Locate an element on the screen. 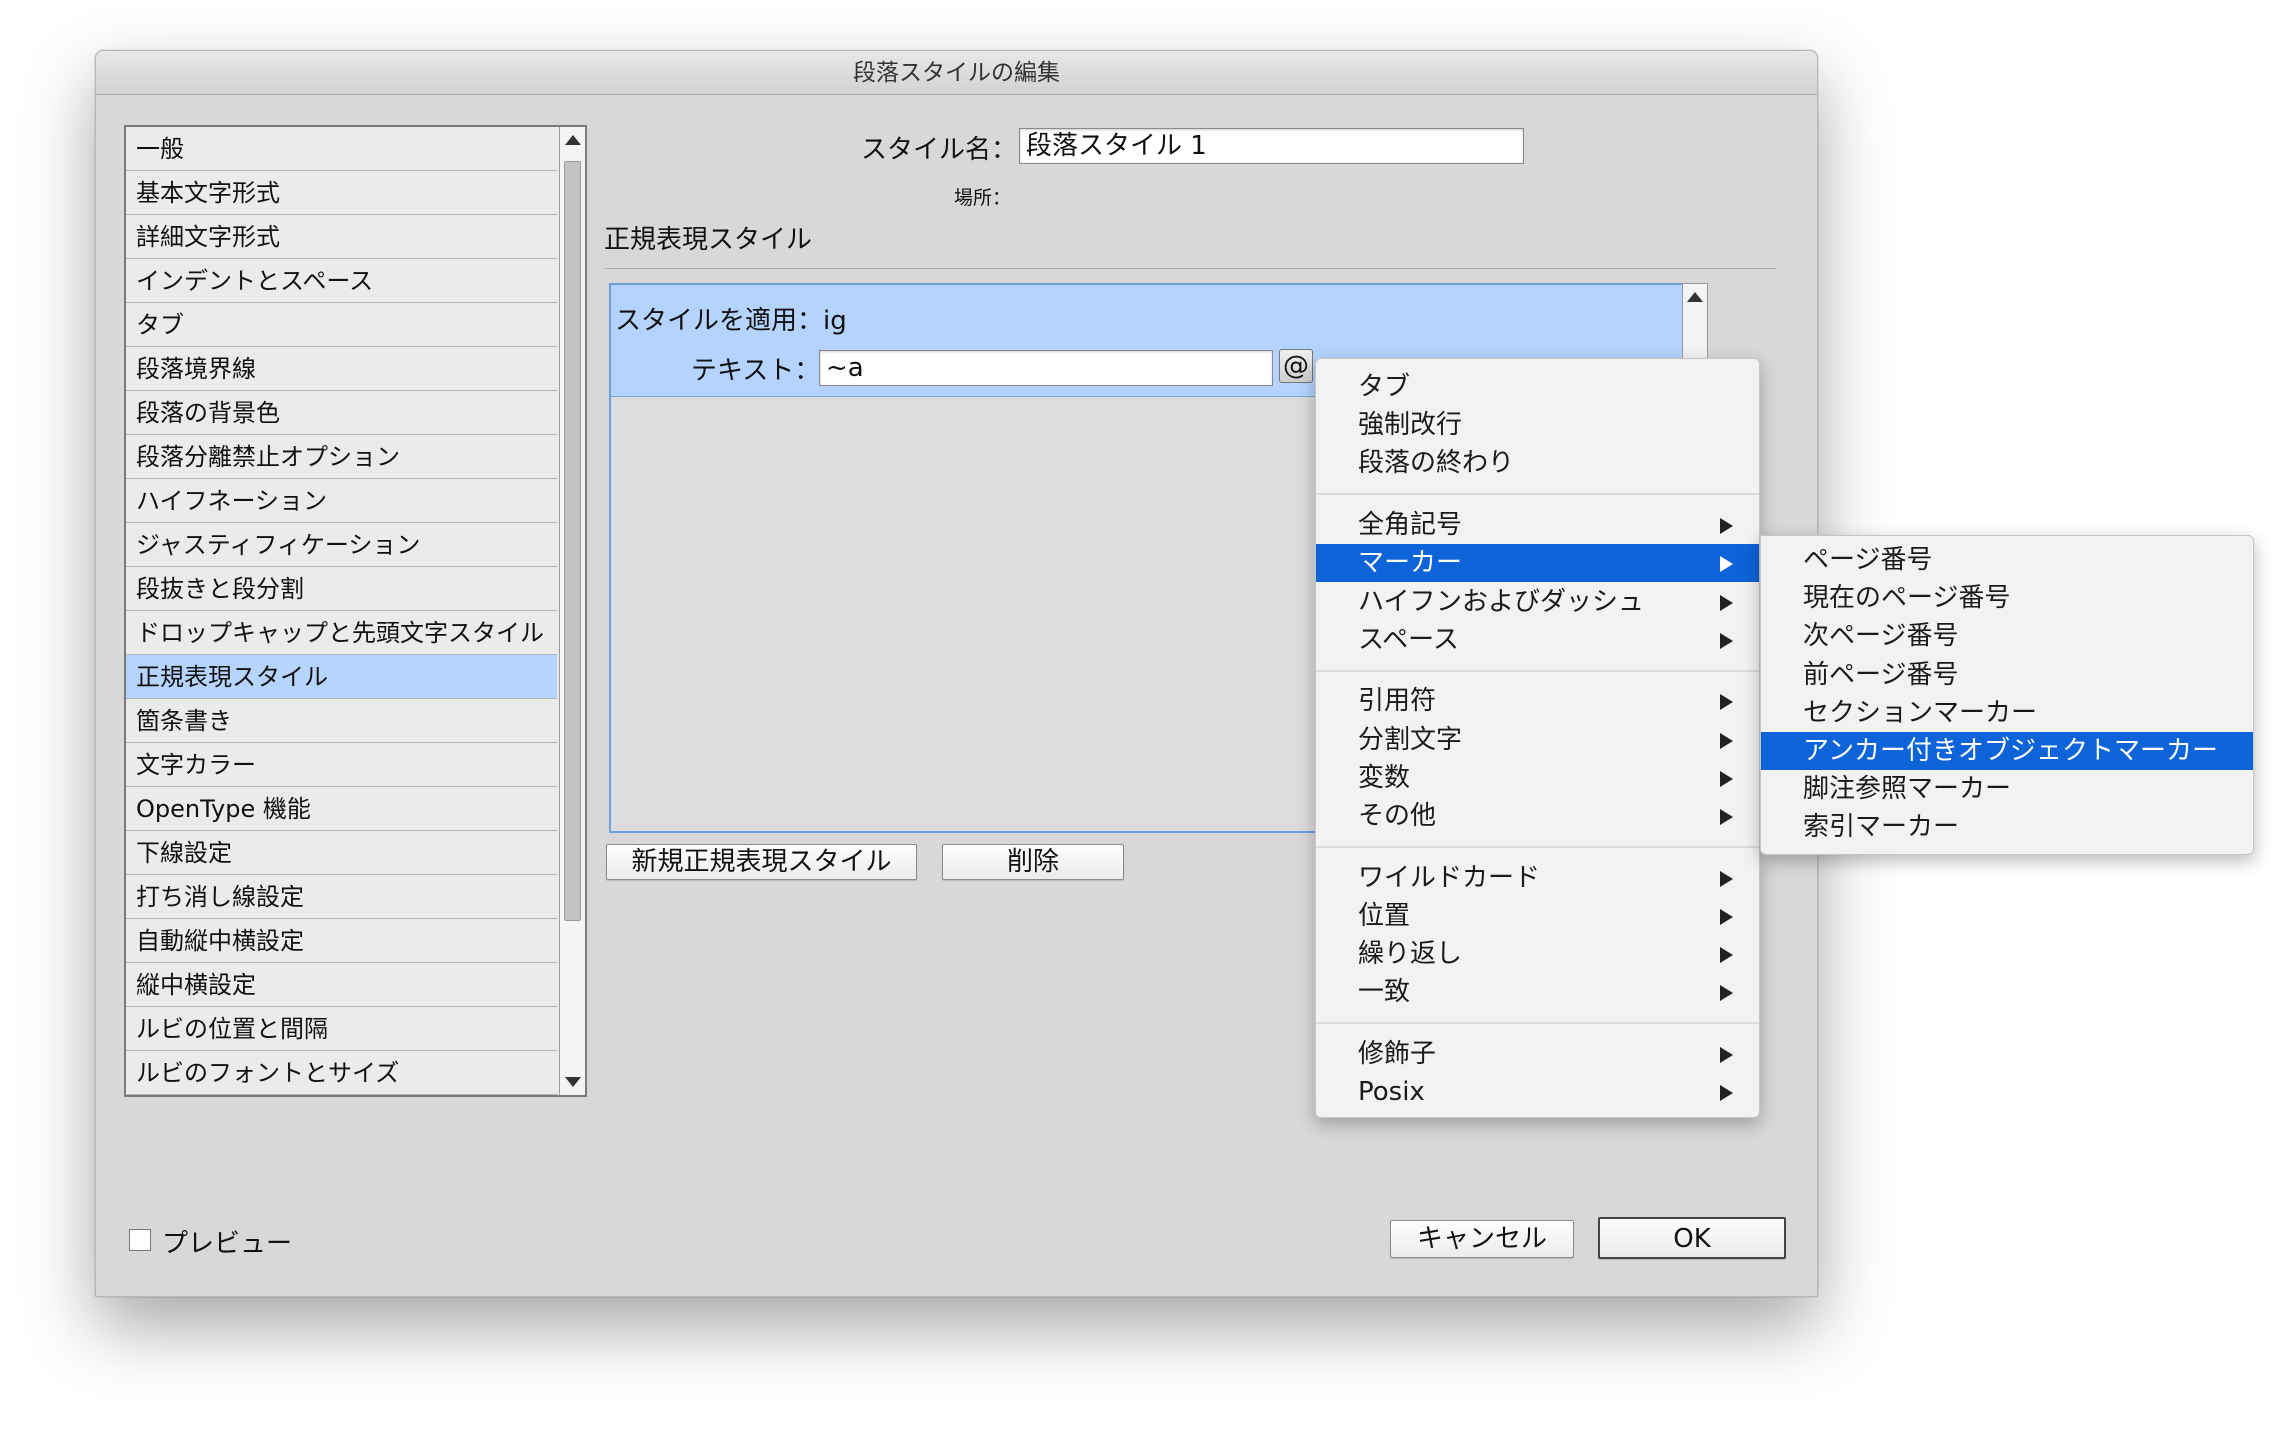  menu-item-label: 変数 is located at coordinates (1384, 777).